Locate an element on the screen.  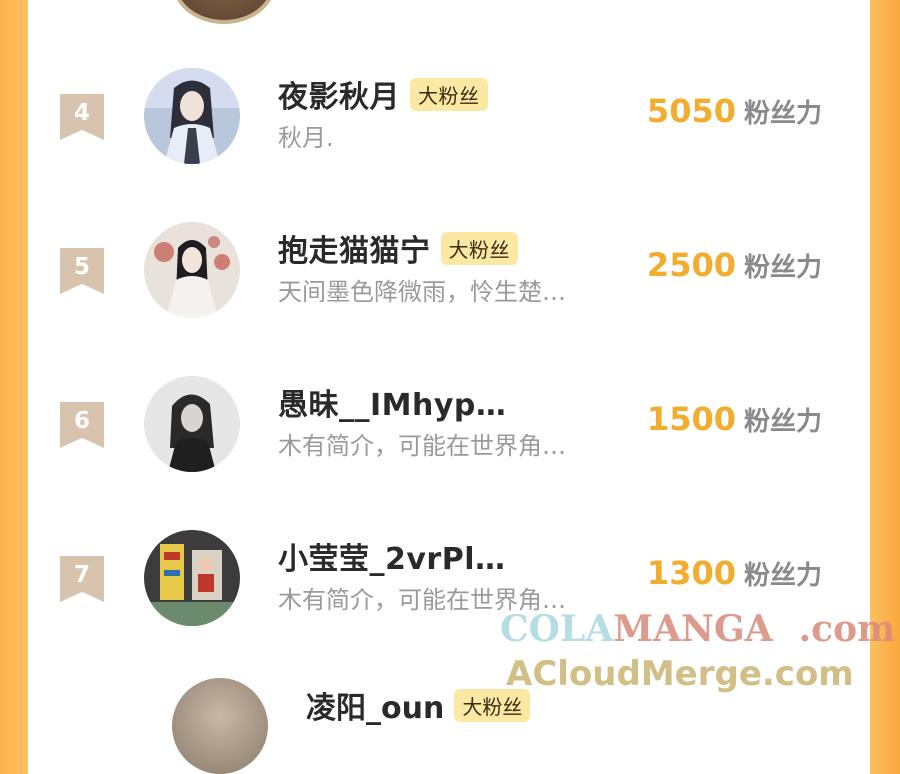
score-value: 5050 is located at coordinates (691, 111).